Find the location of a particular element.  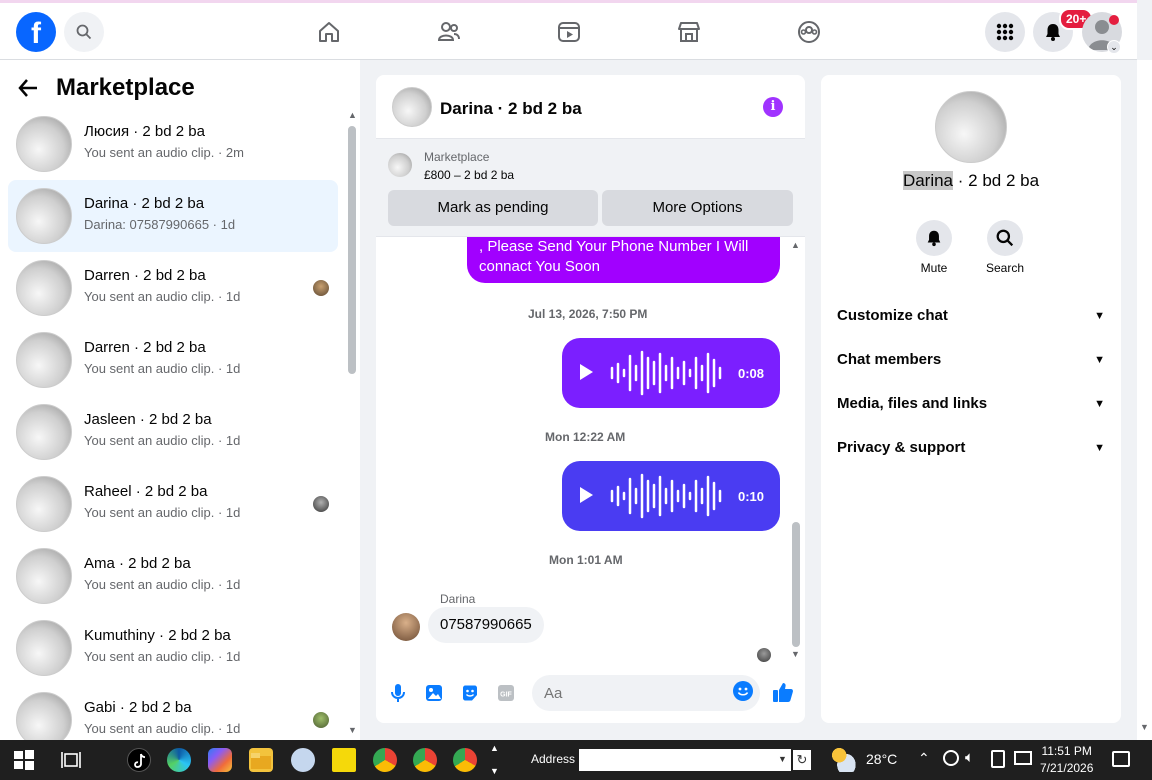

bell-icon is located at coordinates (934, 238).